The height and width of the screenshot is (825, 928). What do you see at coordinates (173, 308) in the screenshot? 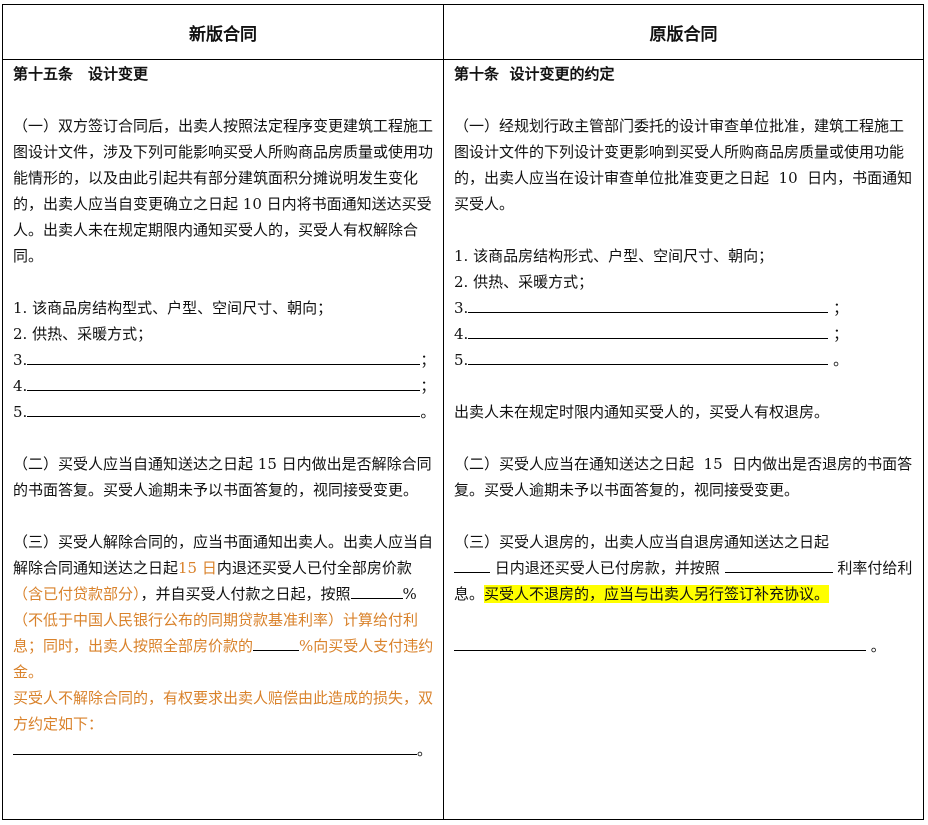
I see `new-item-1: 1. 该商品房结构型式、户型、空间尺寸、朝向；` at bounding box center [173, 308].